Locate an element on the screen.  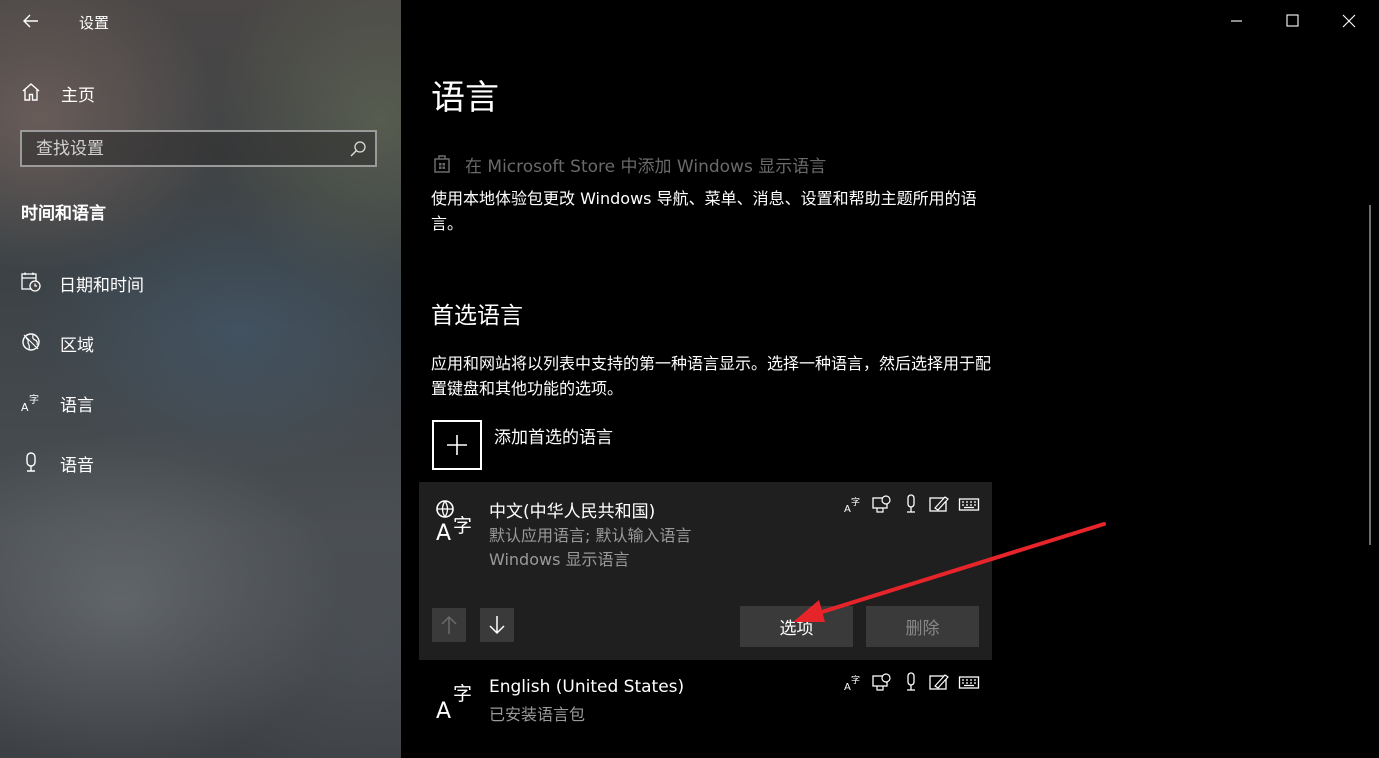
sidebar-item-speech: 语音 is located at coordinates (200, 462).